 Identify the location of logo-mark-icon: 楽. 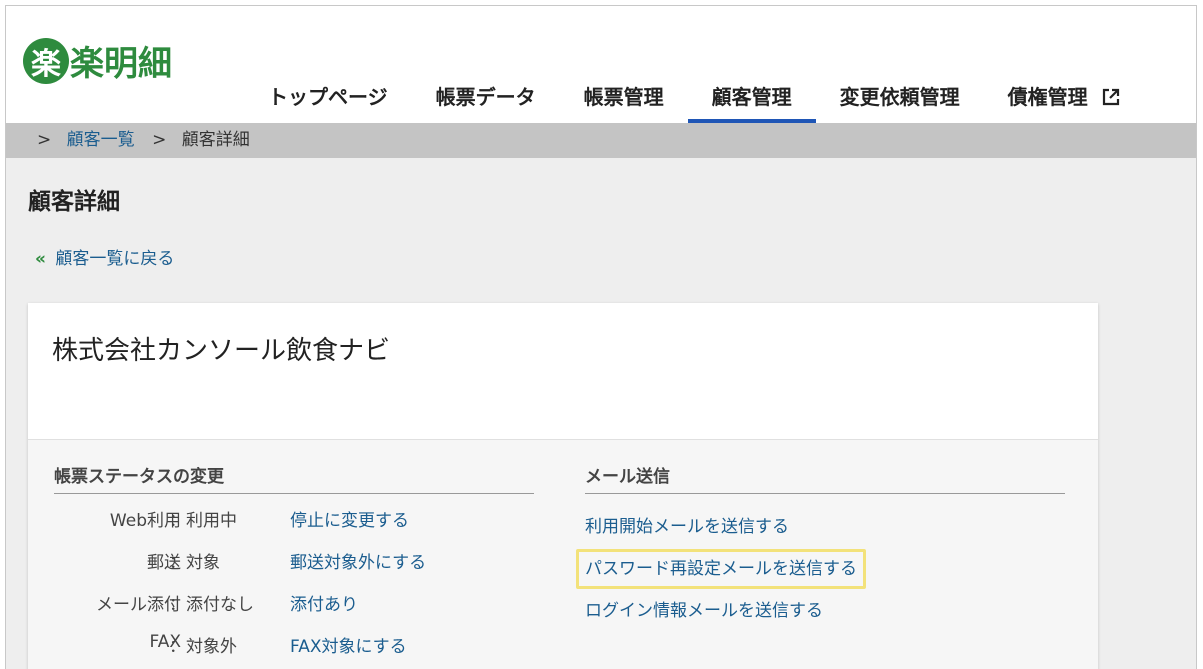
(46, 60).